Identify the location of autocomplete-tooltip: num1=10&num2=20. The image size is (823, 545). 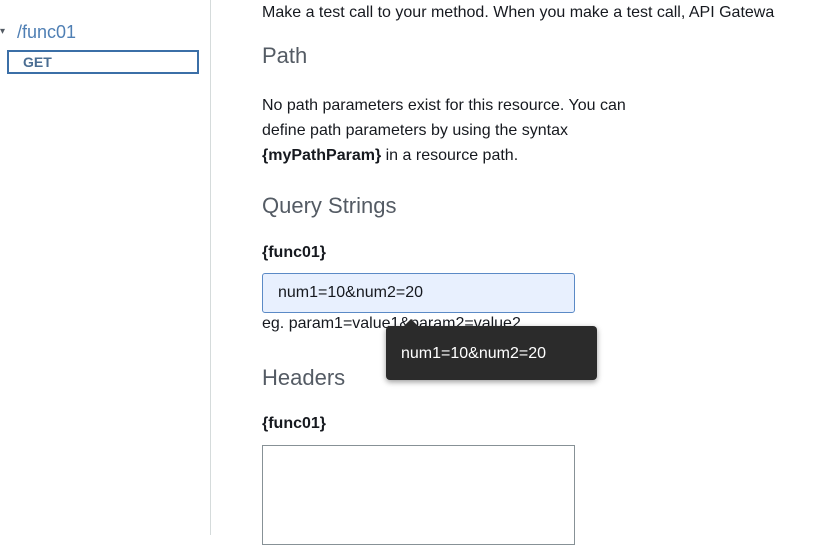
(491, 349).